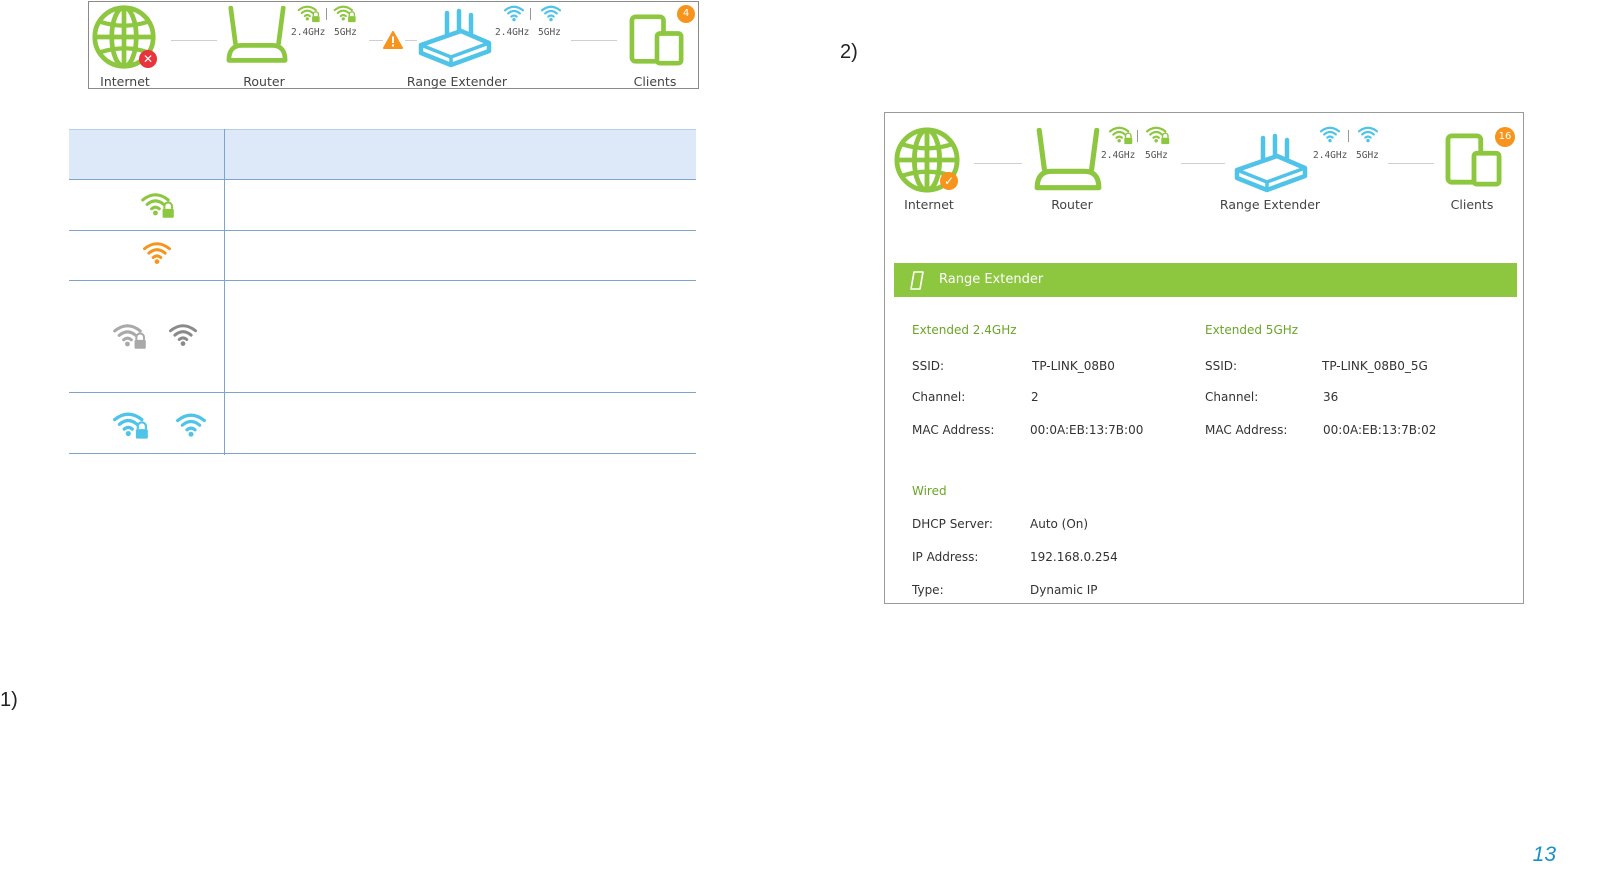 This screenshot has height=888, width=1600. I want to click on dhcp-label: DHCP Server:, so click(952, 524).